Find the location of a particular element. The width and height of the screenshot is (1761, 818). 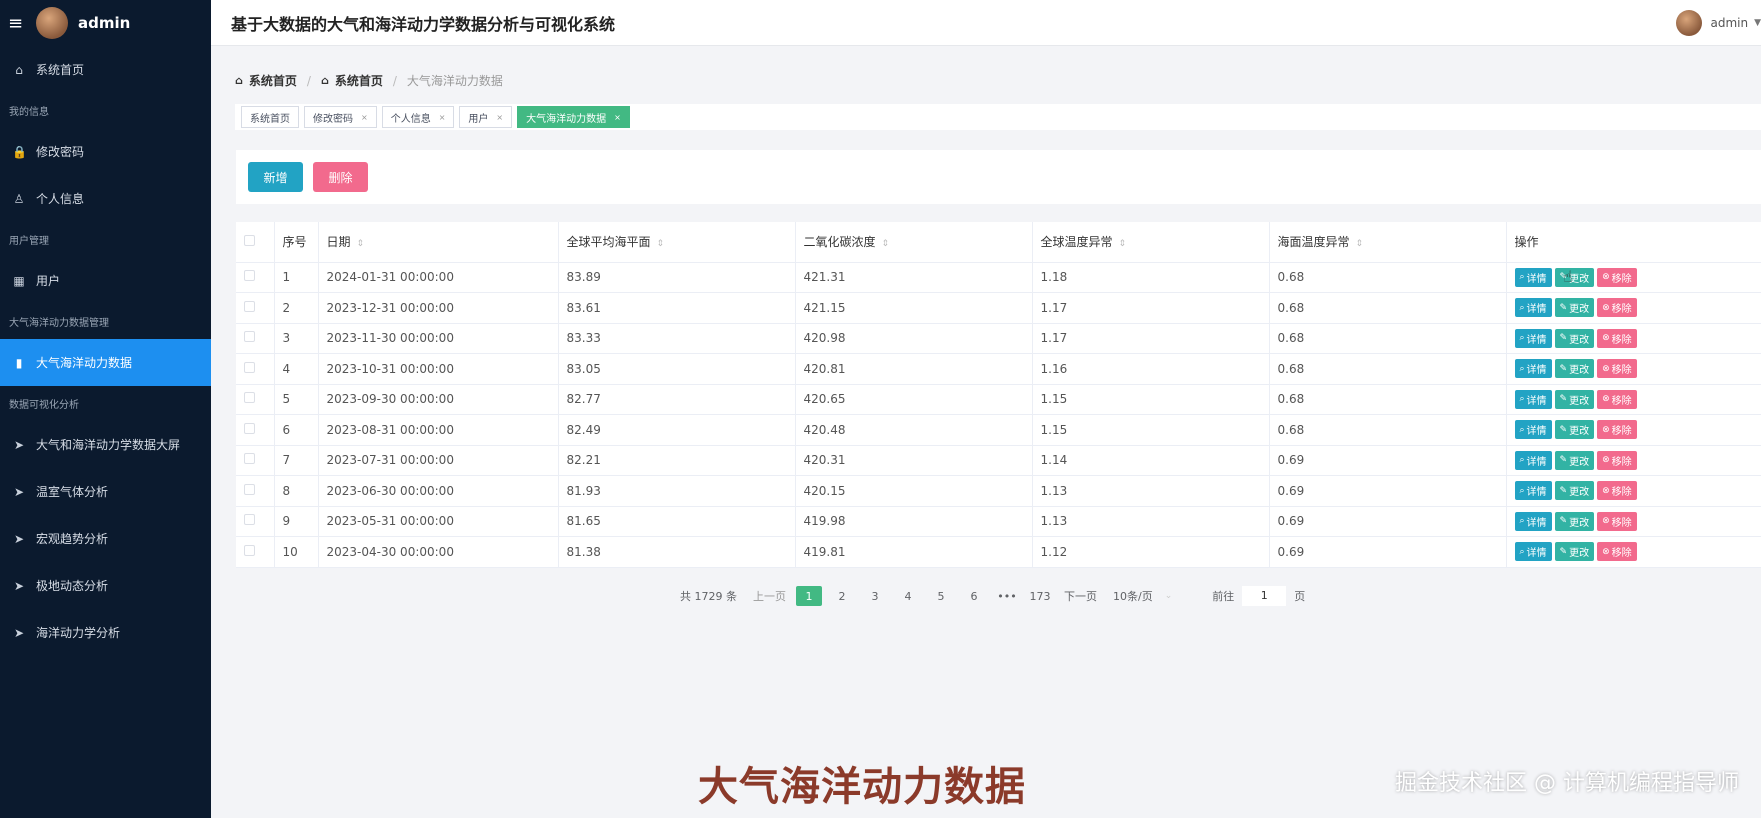

sidebar-item: ➤ 海洋动力学分析 is located at coordinates (105, 632).